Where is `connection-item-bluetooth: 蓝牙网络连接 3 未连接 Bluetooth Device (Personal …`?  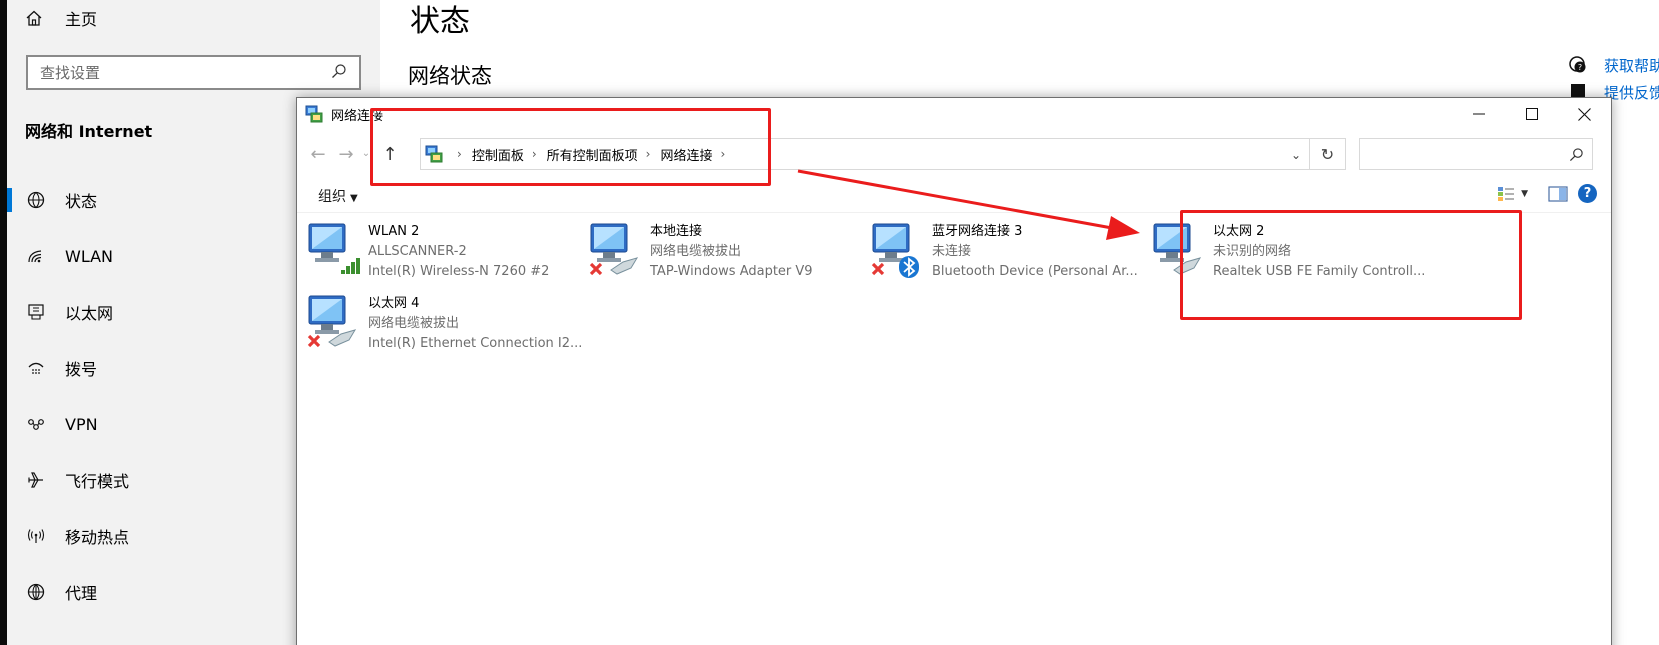 connection-item-bluetooth: 蓝牙网络连接 3 未连接 Bluetooth Device (Personal … is located at coordinates (1012, 249).